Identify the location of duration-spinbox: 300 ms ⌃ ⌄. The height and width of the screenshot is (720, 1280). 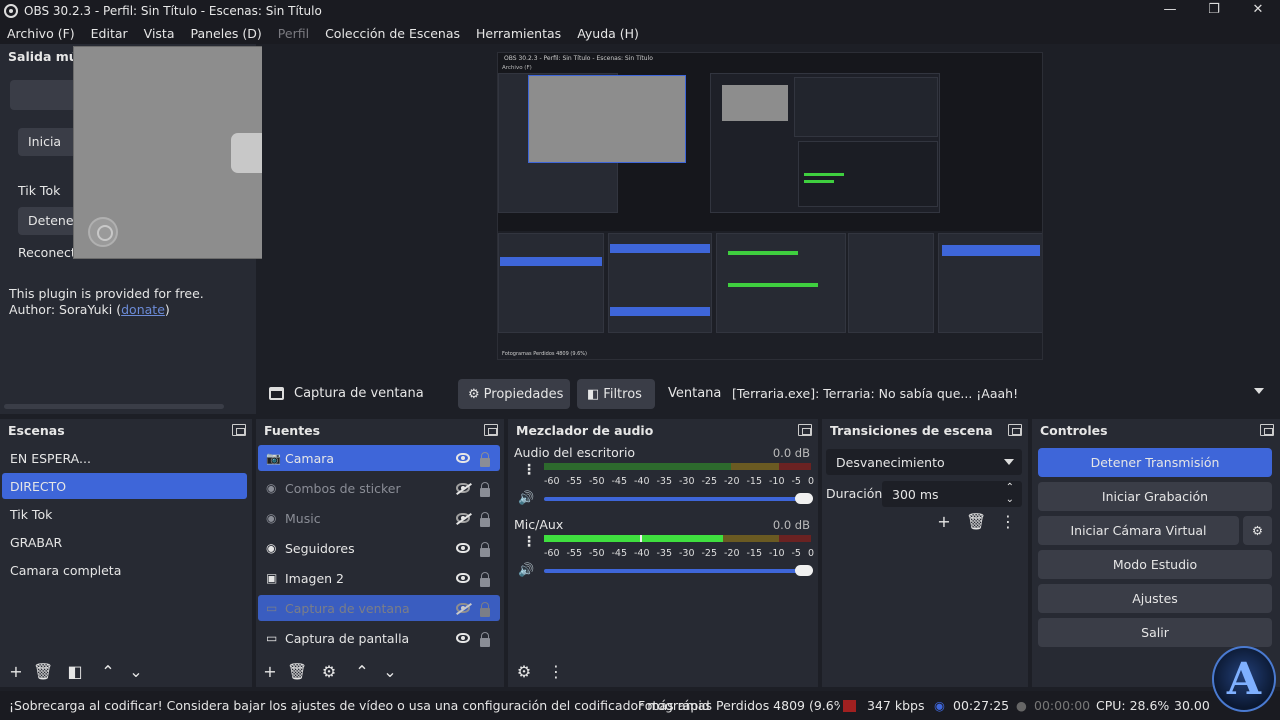
(952, 494).